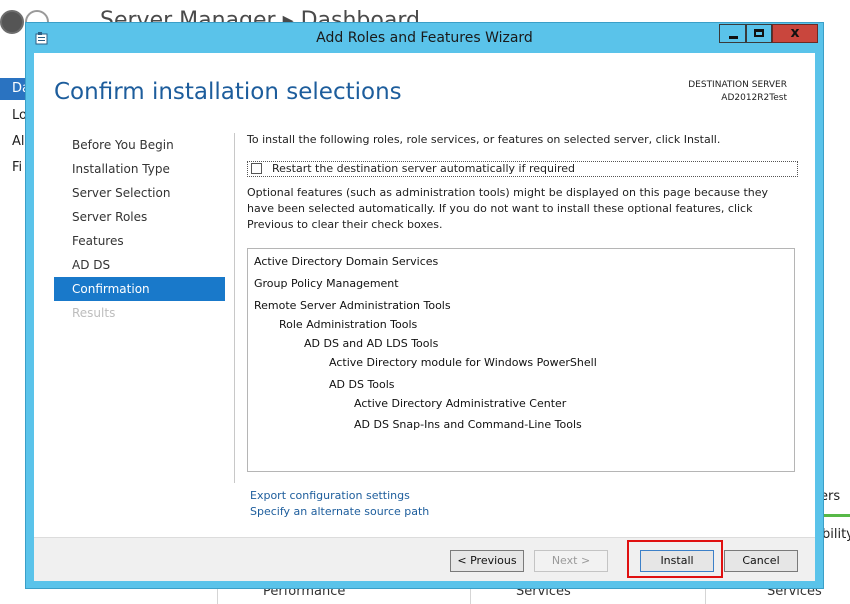 This screenshot has height=604, width=850. What do you see at coordinates (256, 168) in the screenshot?
I see `restart-checkbox` at bounding box center [256, 168].